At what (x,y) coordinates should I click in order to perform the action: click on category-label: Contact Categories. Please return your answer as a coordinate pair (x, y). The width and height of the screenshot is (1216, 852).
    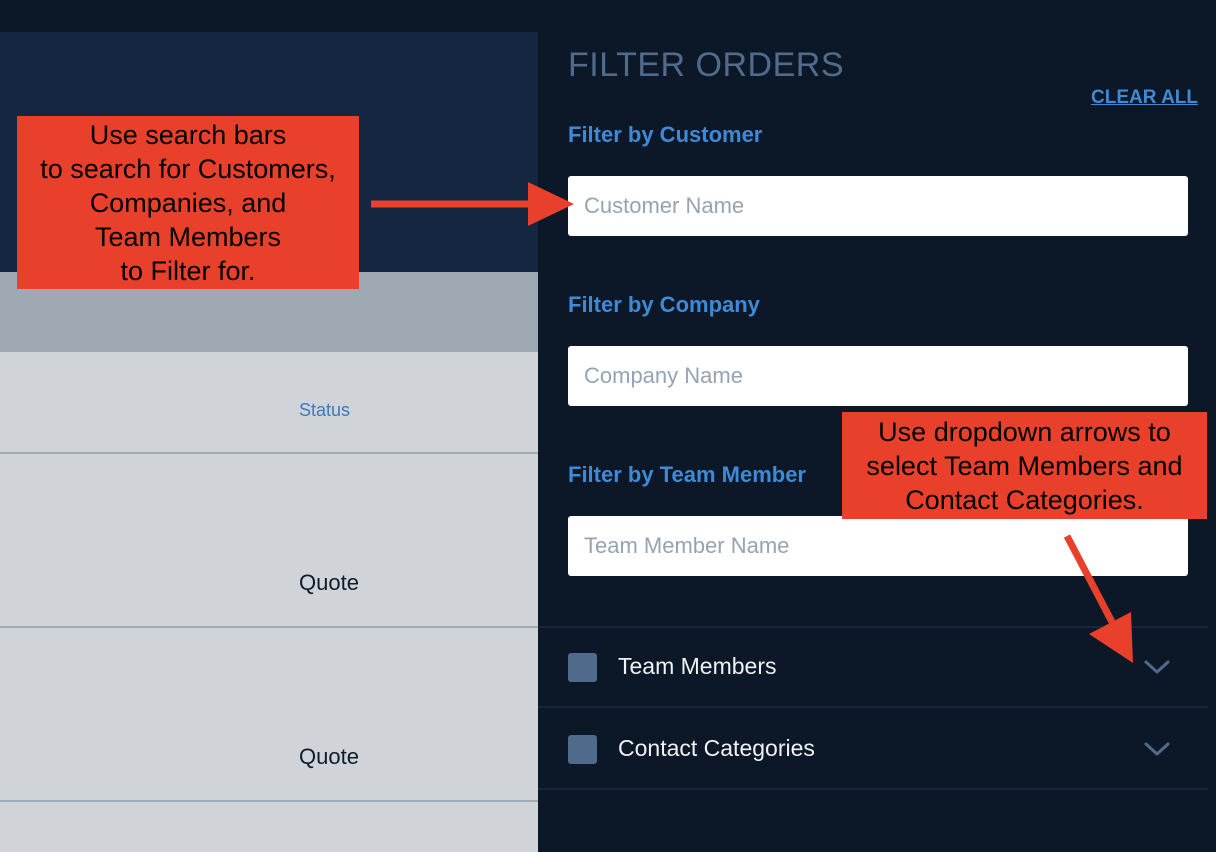
    Looking at the image, I should click on (716, 748).